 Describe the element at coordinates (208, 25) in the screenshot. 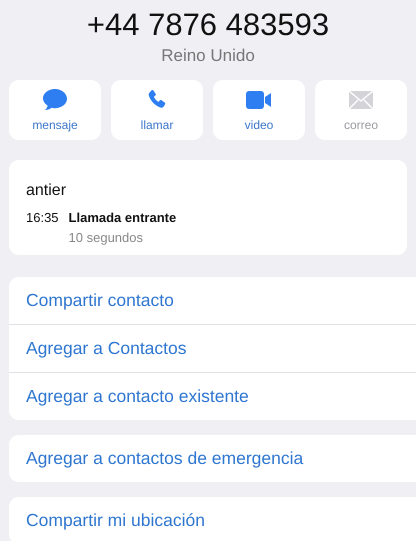

I see `phone-number: +44 7876 483593` at that location.